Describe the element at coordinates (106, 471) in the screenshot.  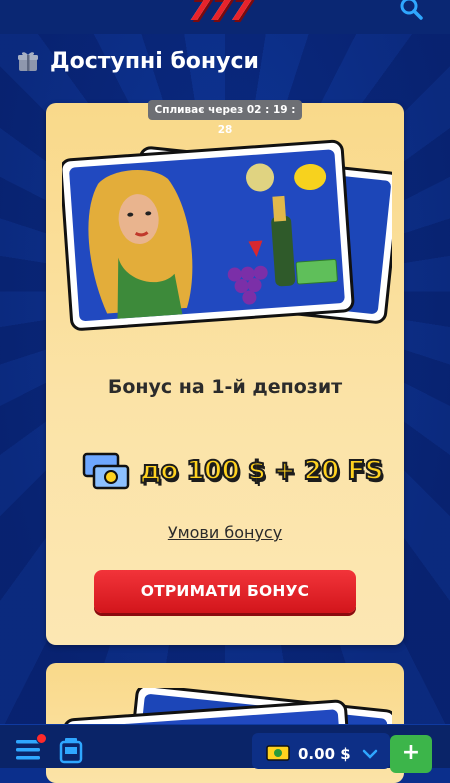
I see `money-icon` at that location.